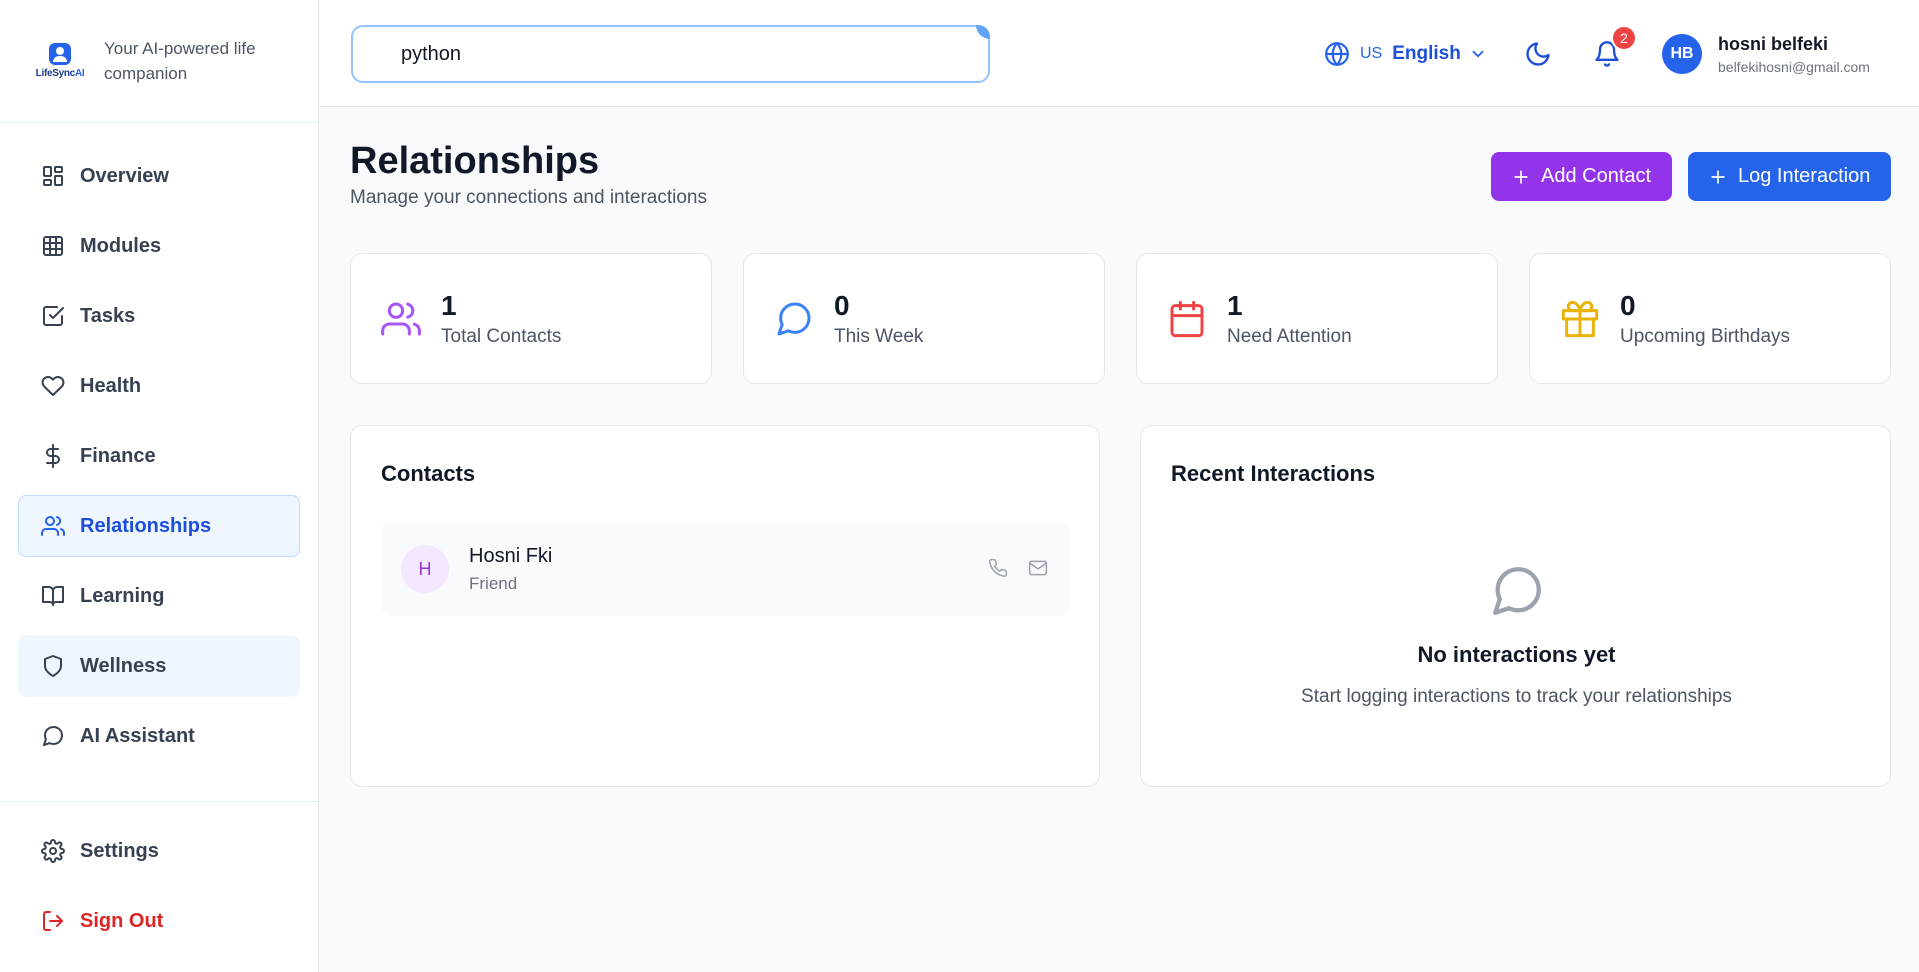  I want to click on stat-card-need-attention: 1 Need Attention, so click(1317, 318).